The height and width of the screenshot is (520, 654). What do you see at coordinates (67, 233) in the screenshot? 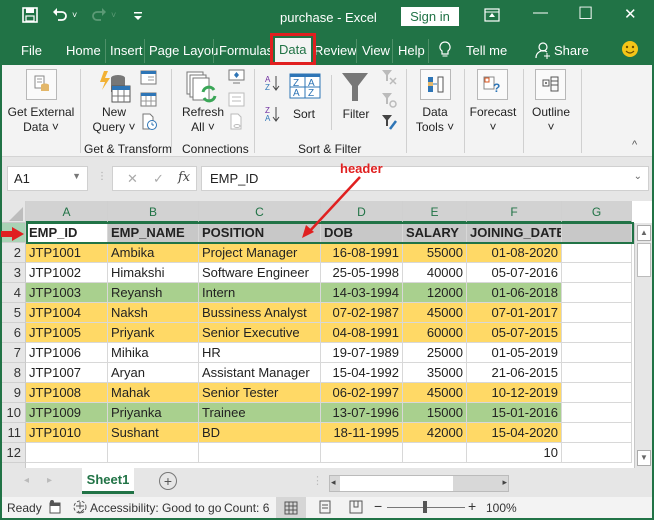
I see `header-cell-emp-id: EMP_ID` at bounding box center [67, 233].